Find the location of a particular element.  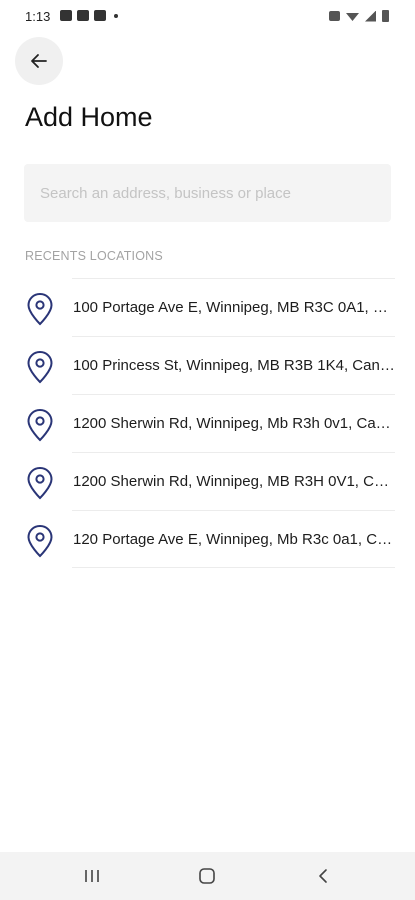

back-button is located at coordinates (39, 61).